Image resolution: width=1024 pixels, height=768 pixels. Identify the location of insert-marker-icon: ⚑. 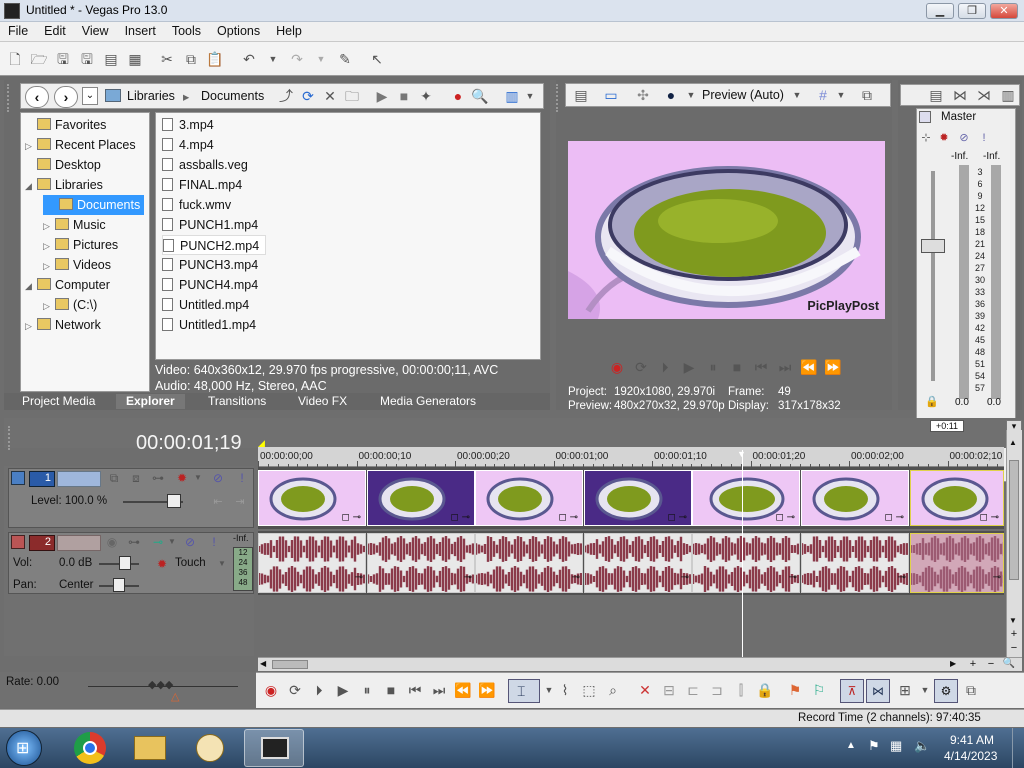
(795, 690).